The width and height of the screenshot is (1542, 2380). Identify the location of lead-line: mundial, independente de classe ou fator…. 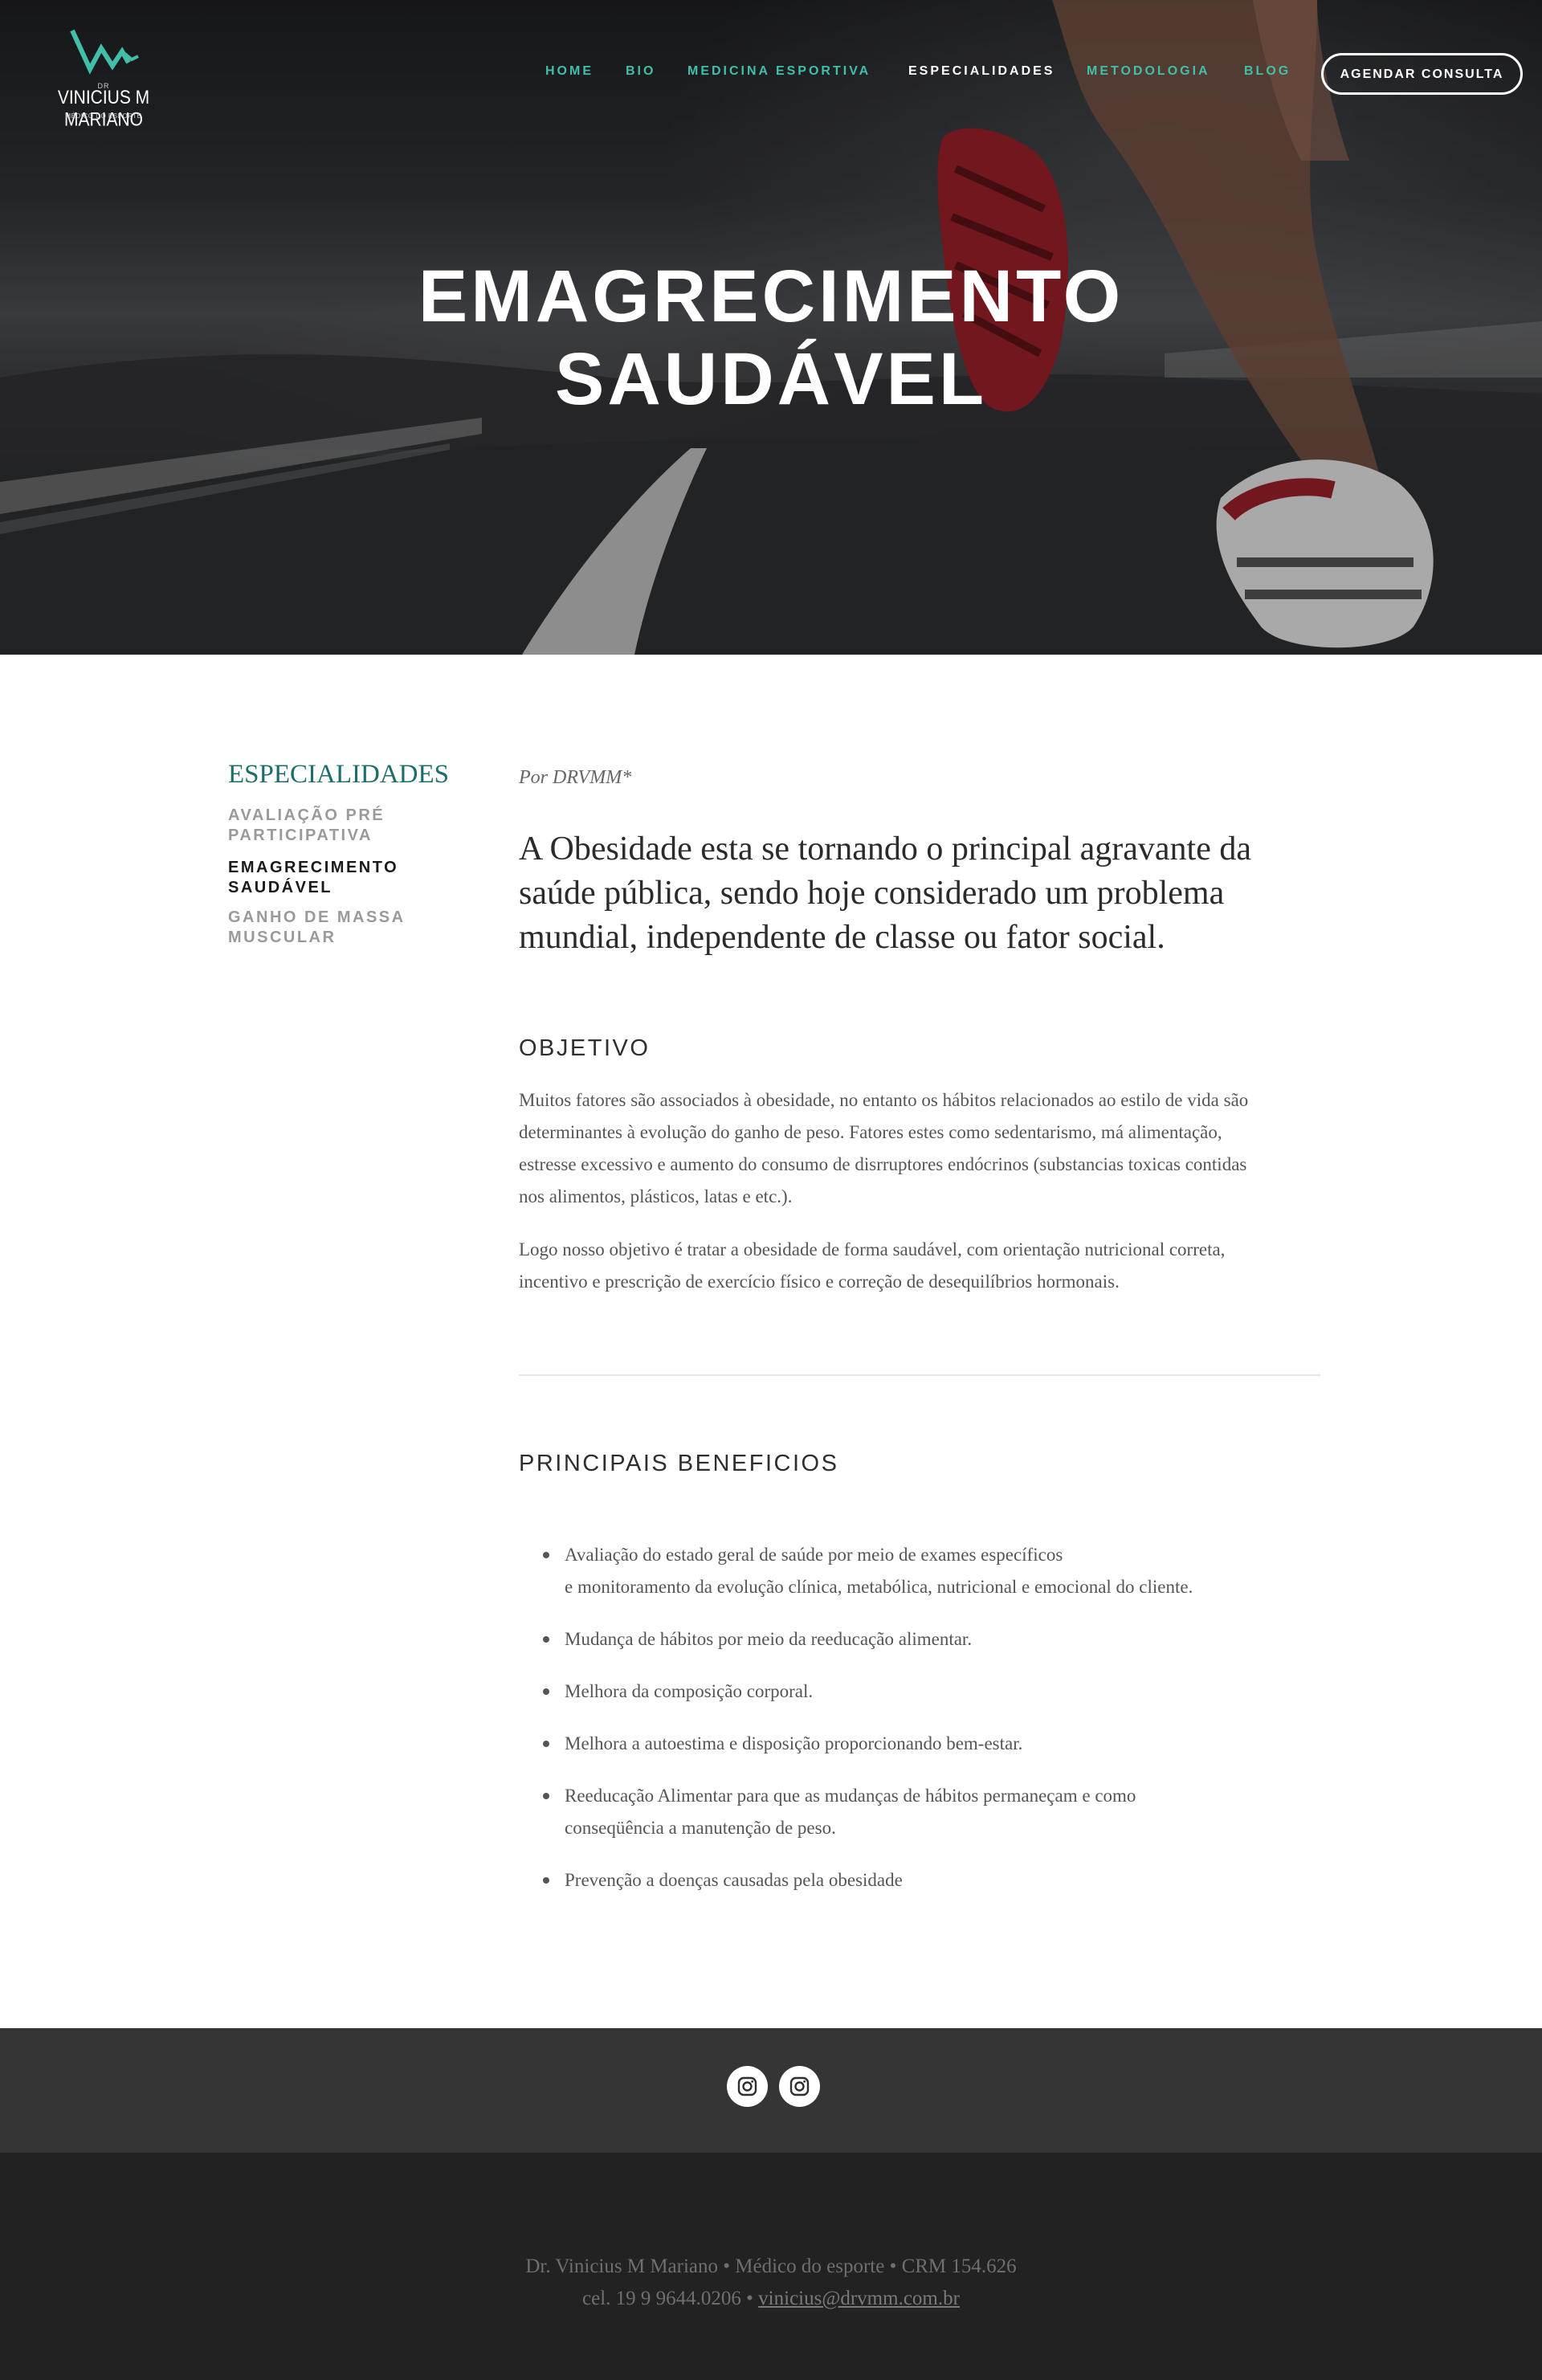
(842, 937).